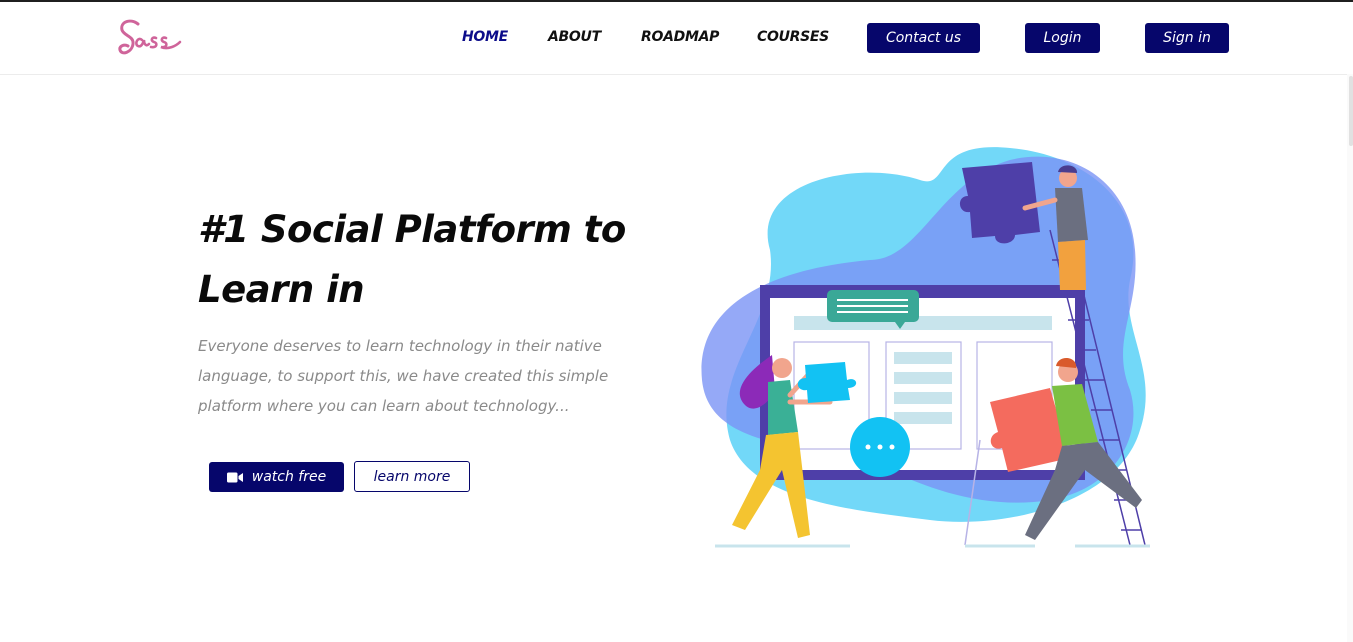 This screenshot has height=642, width=1353. What do you see at coordinates (289, 477) in the screenshot?
I see `watch-free-label: watch free` at bounding box center [289, 477].